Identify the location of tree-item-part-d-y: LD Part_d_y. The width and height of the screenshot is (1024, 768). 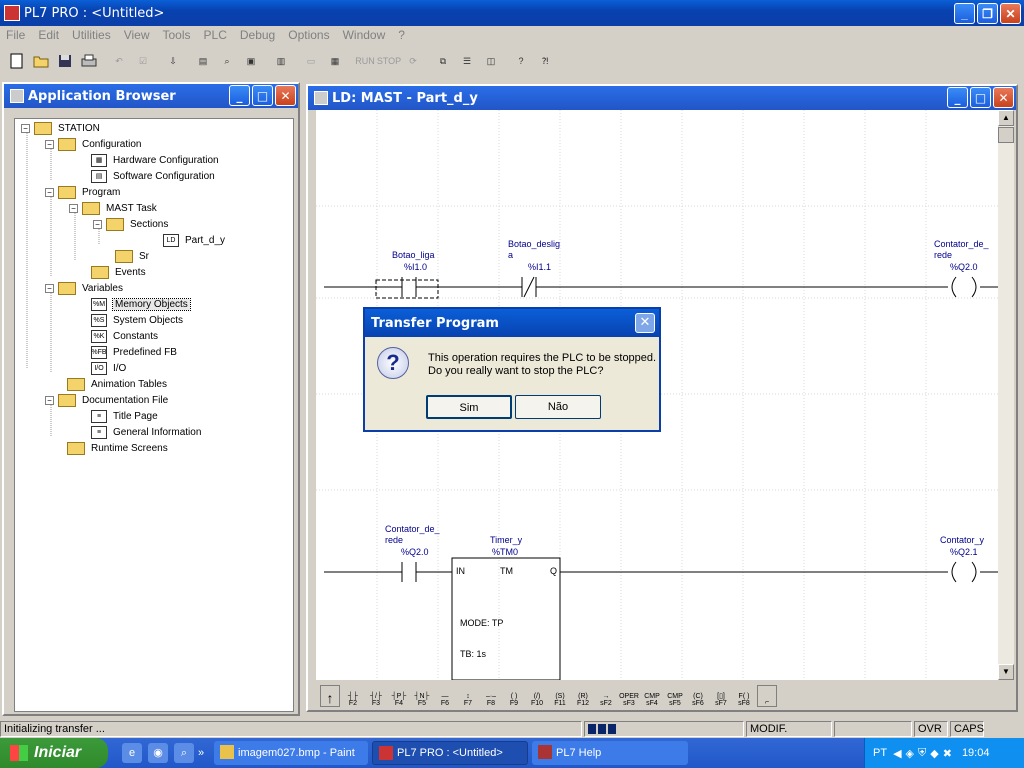
(194, 240).